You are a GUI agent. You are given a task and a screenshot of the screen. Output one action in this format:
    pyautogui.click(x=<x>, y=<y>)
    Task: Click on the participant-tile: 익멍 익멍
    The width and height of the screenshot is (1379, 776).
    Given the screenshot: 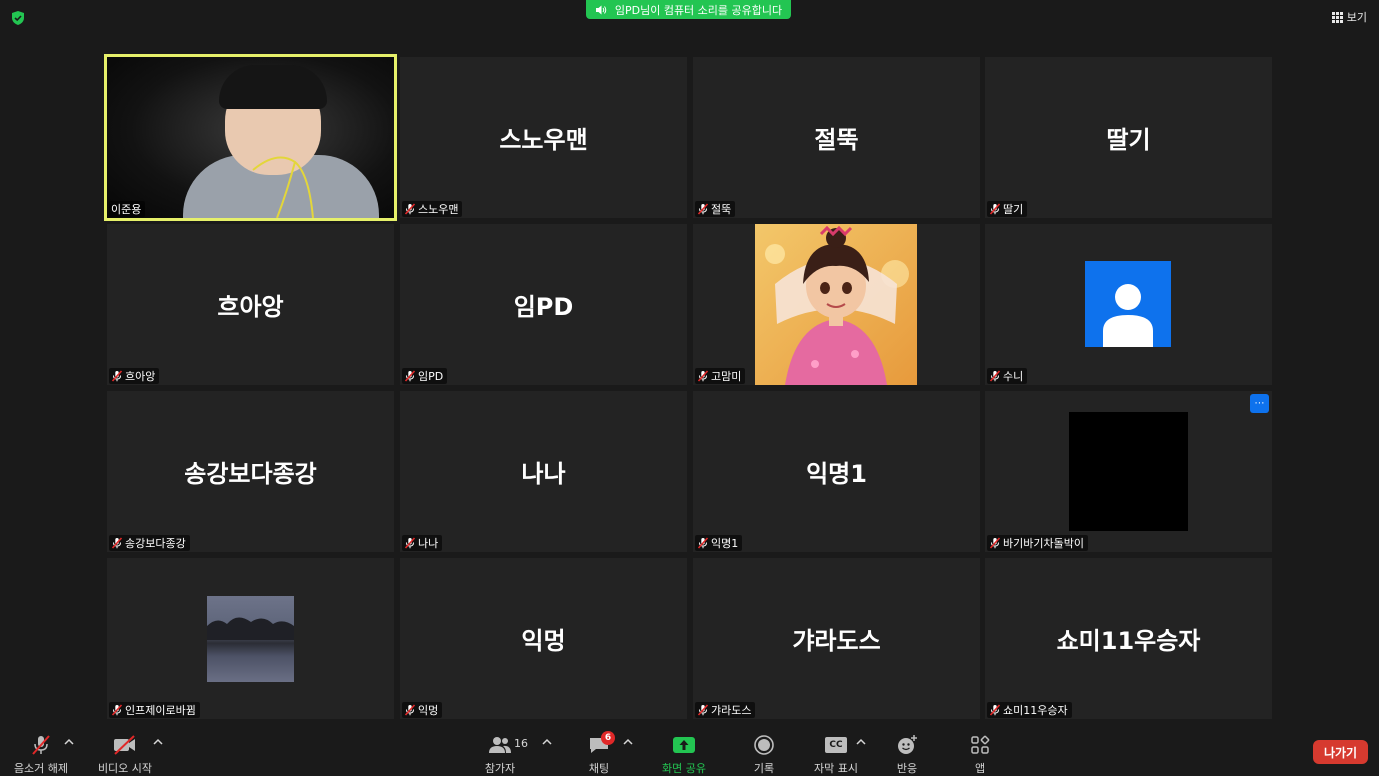 What is the action you would take?
    pyautogui.click(x=543, y=638)
    